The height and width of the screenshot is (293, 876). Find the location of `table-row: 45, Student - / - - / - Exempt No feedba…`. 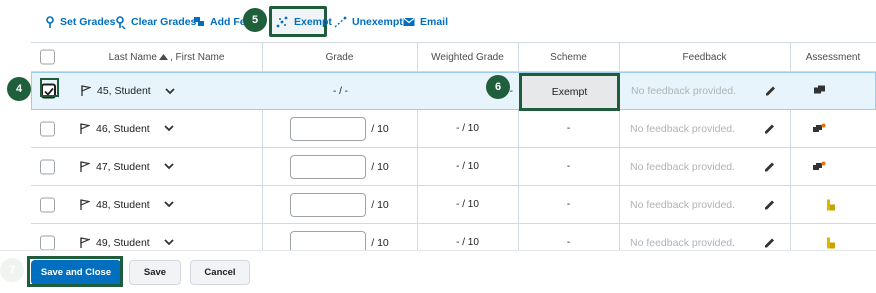

table-row: 45, Student - / - - / - Exempt No feedba… is located at coordinates (453, 91).